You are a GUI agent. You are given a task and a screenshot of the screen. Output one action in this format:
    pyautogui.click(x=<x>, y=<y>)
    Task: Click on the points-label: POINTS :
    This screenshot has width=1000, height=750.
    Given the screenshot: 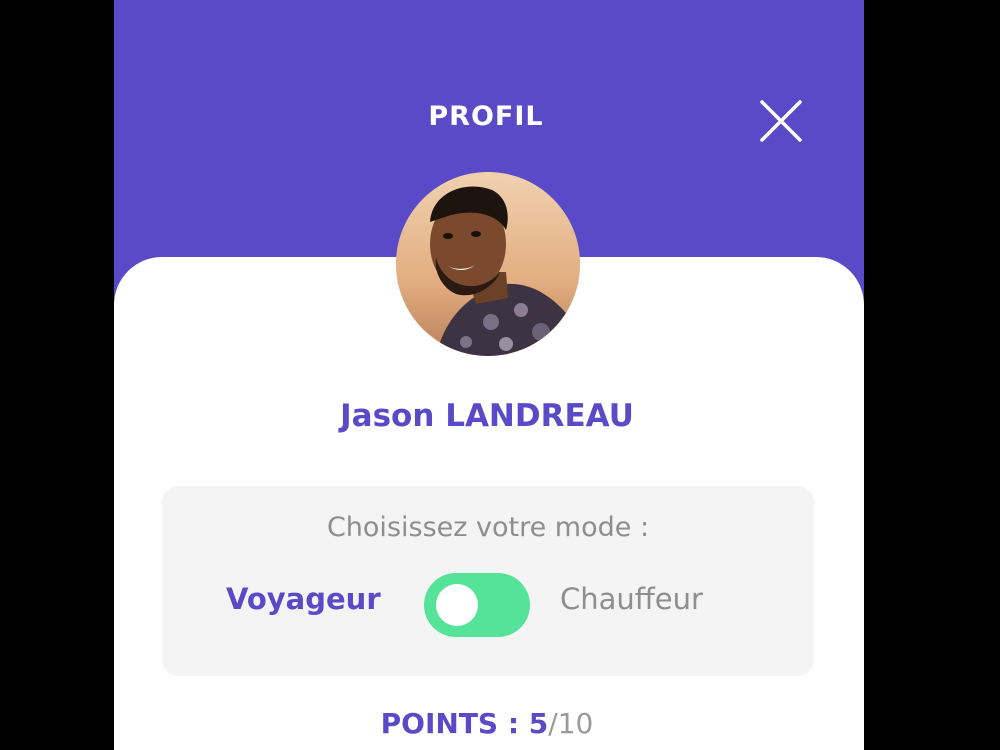 What is the action you would take?
    pyautogui.click(x=454, y=723)
    